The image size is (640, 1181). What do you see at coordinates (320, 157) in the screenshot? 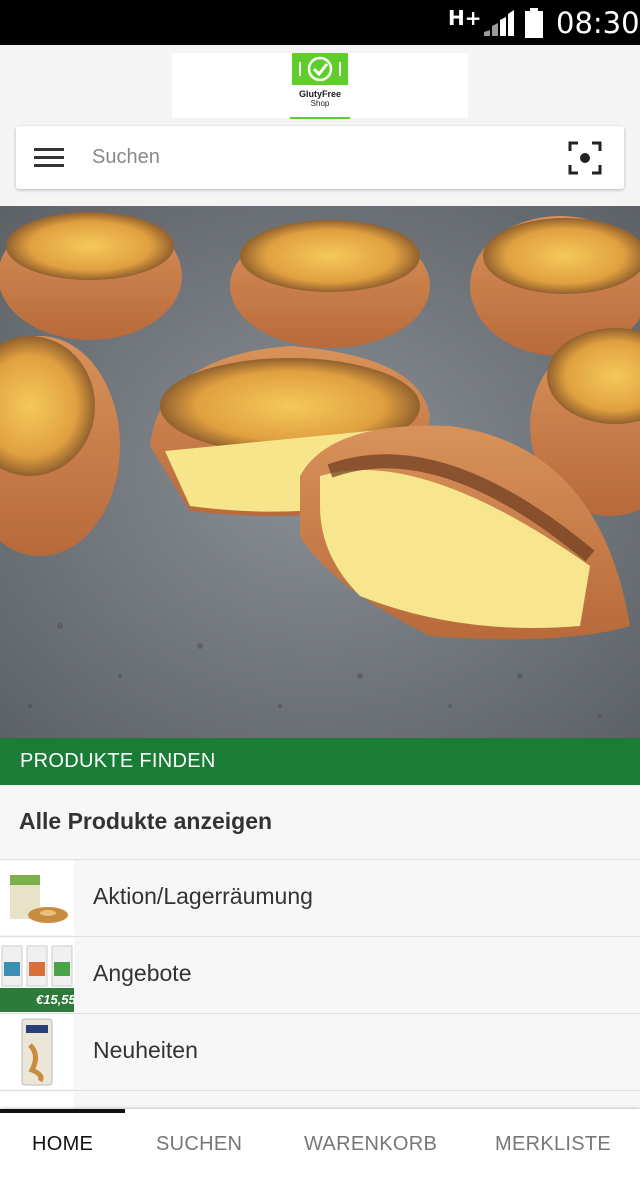
I see `search-bar: Suchen` at bounding box center [320, 157].